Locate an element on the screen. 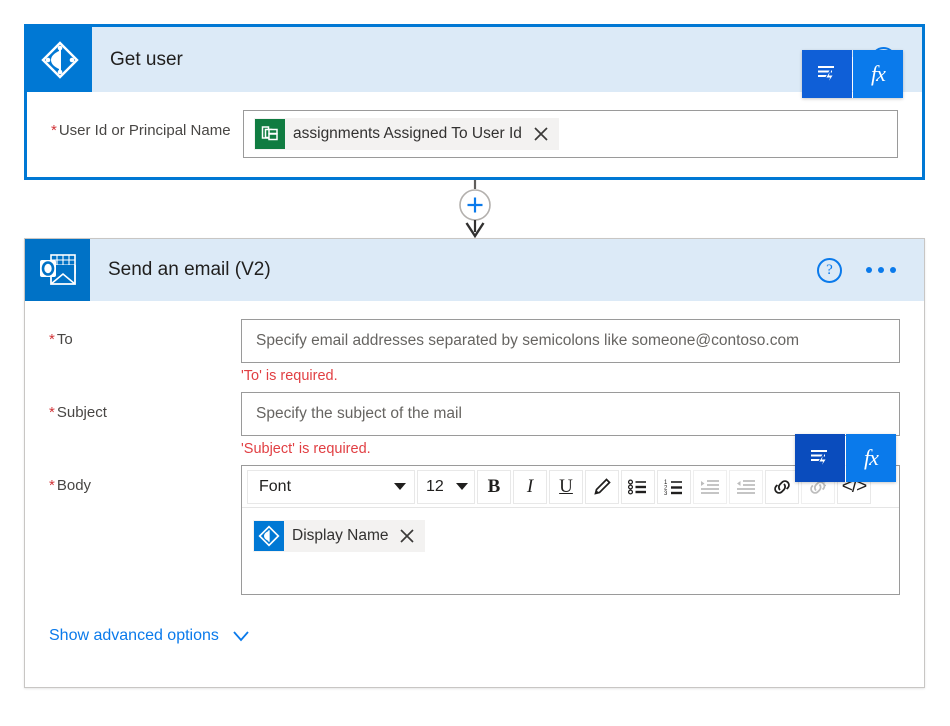 Image resolution: width=950 pixels, height=726 pixels. subject-input: Specify the subject of the mail is located at coordinates (570, 414).